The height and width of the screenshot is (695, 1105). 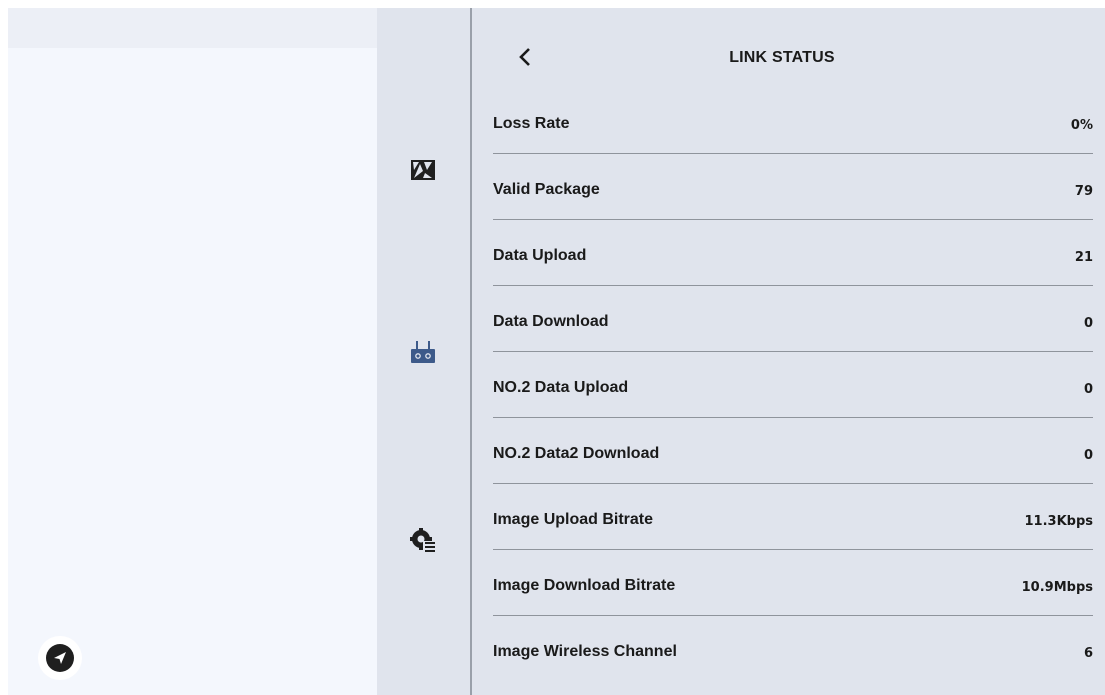 I want to click on back-button, so click(x=525, y=59).